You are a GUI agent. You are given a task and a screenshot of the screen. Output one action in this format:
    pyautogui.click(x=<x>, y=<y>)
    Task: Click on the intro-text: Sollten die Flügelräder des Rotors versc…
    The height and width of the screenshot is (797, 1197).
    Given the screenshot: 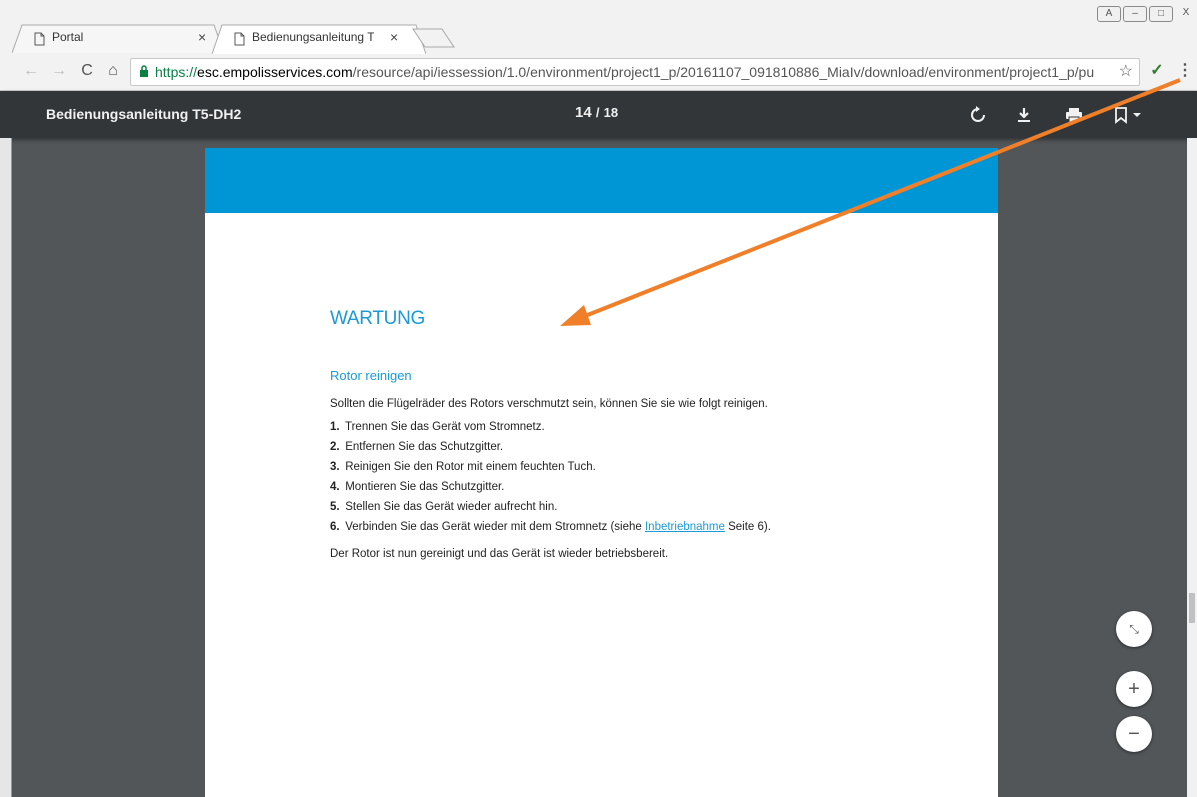 What is the action you would take?
    pyautogui.click(x=549, y=404)
    